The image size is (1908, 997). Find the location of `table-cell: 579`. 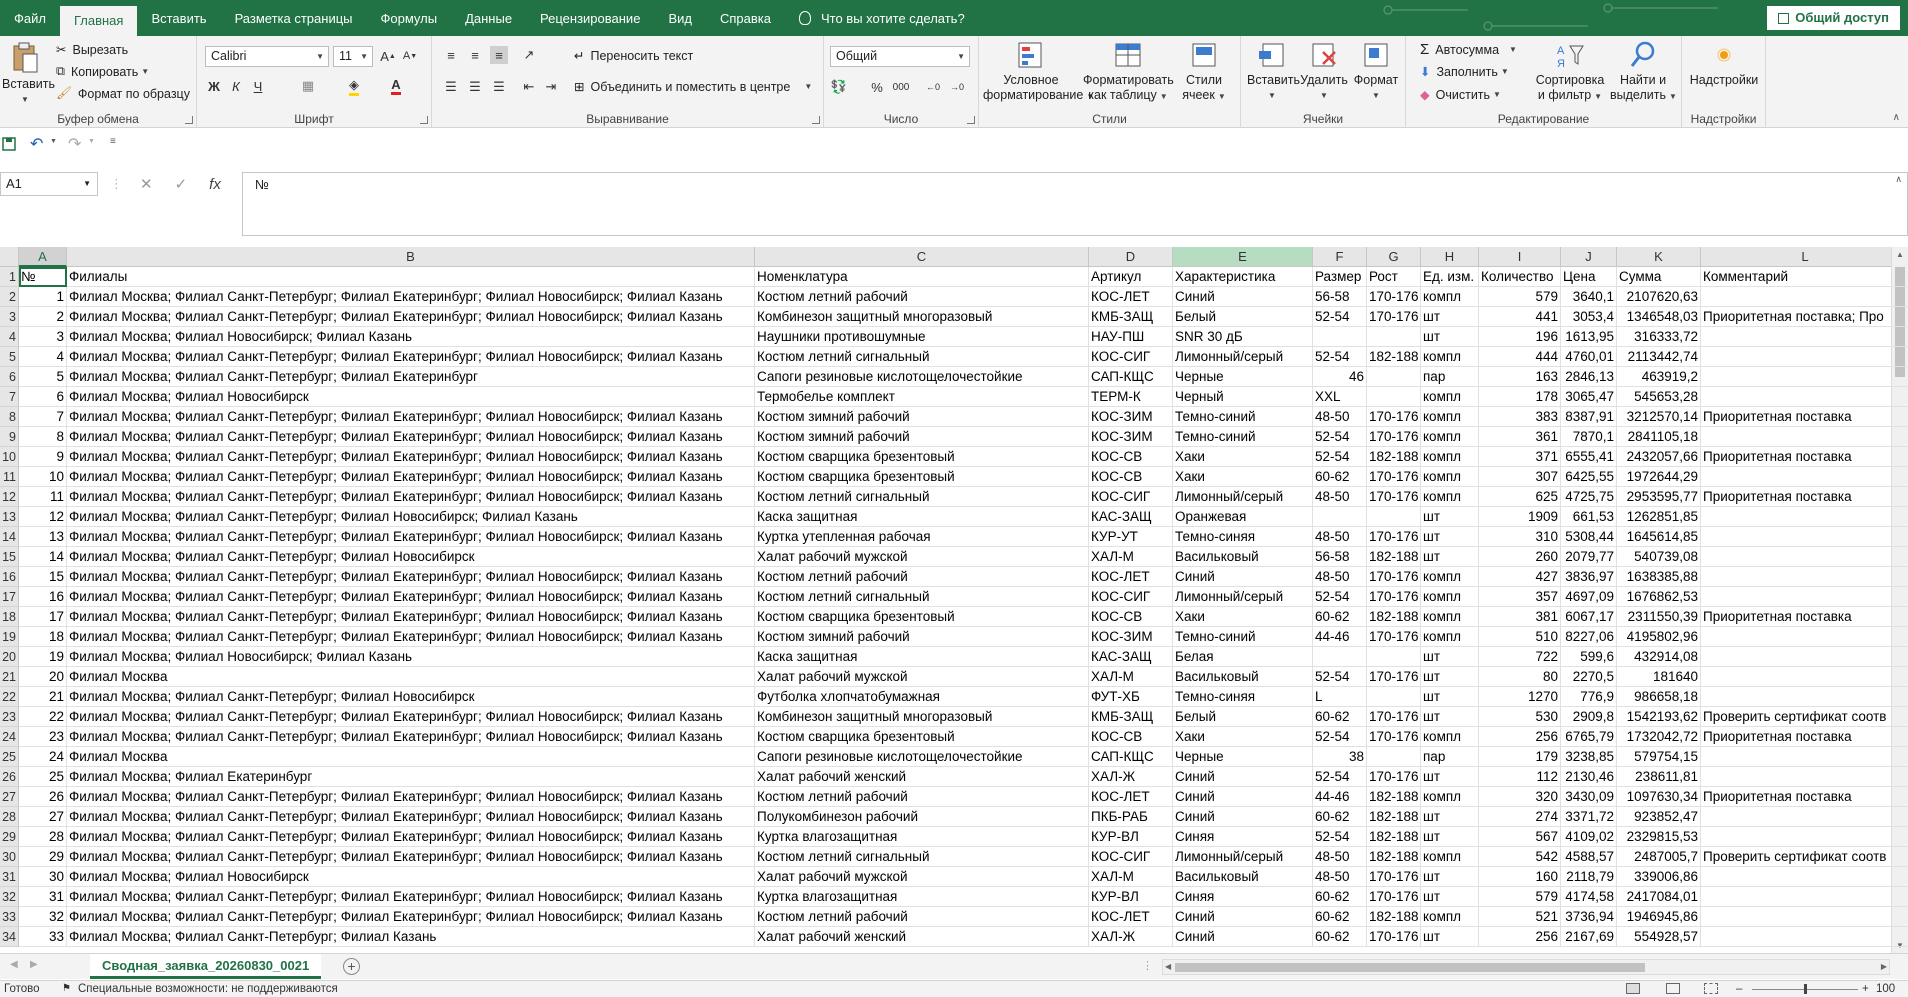

table-cell: 579 is located at coordinates (1520, 897).